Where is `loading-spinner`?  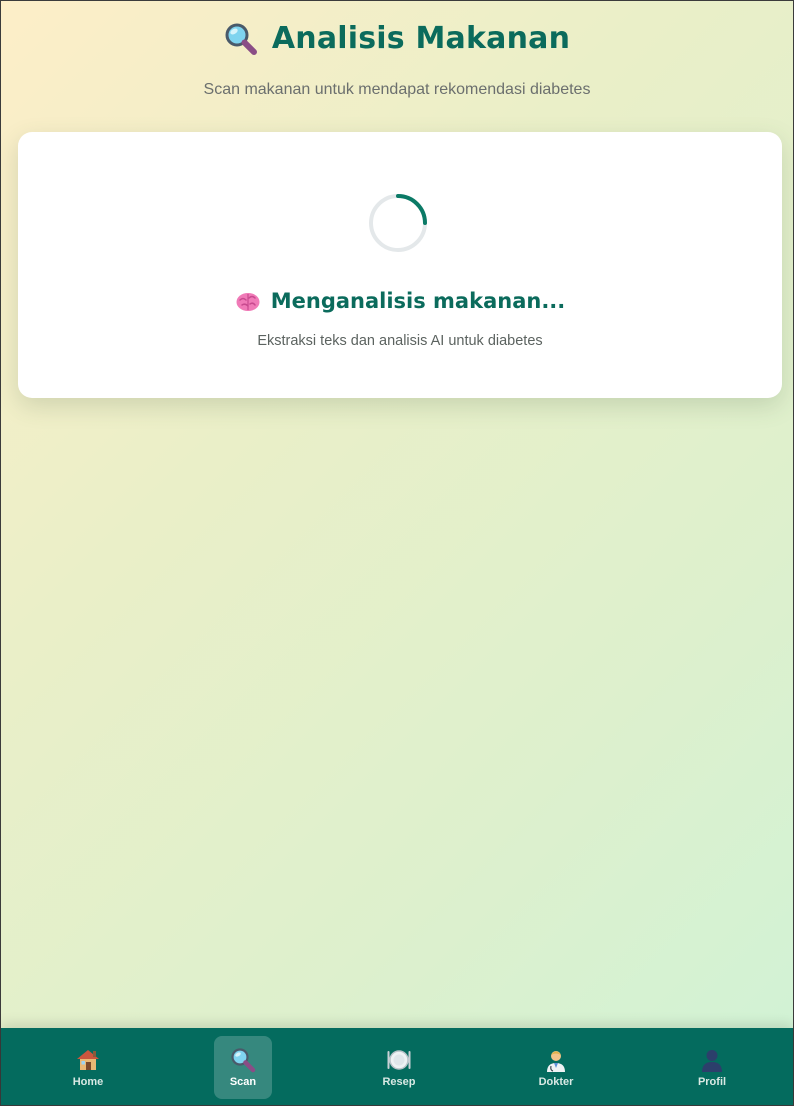
loading-spinner is located at coordinates (398, 223).